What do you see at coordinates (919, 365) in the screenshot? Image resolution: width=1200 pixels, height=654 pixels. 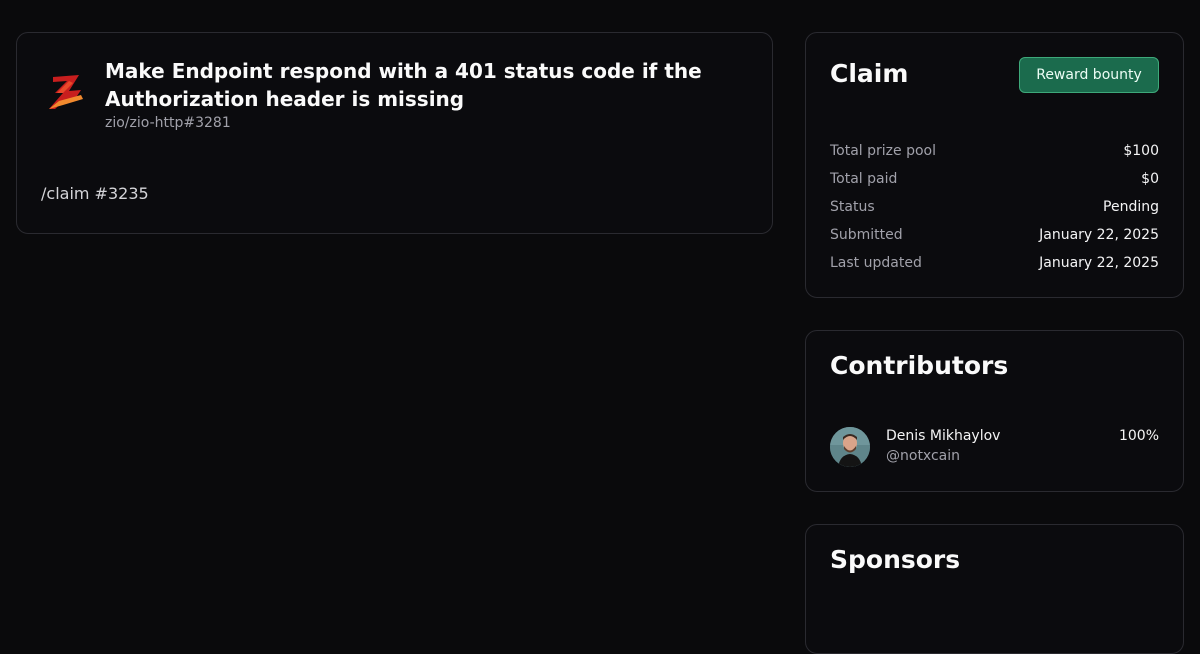 I see `contributors-title: Contributors` at bounding box center [919, 365].